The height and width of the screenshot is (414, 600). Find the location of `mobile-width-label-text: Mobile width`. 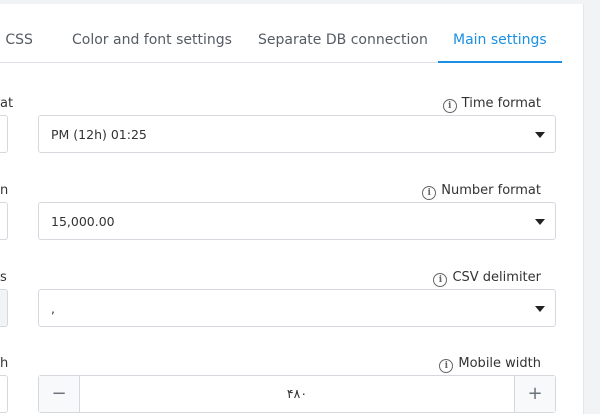

mobile-width-label-text: Mobile width is located at coordinates (499, 363).